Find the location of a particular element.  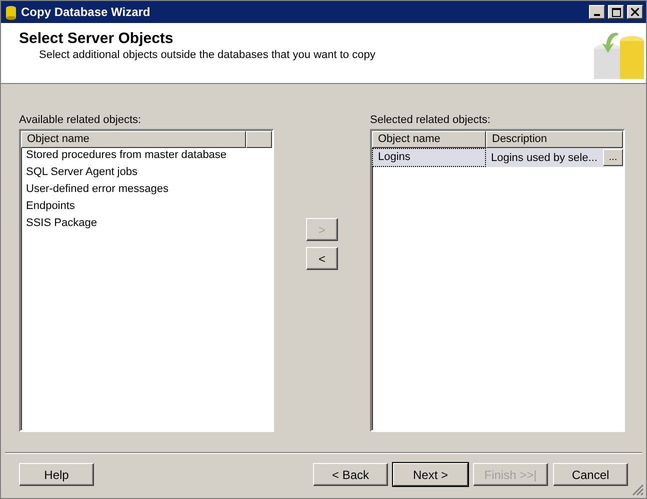

wizard-button: Next > is located at coordinates (430, 474).